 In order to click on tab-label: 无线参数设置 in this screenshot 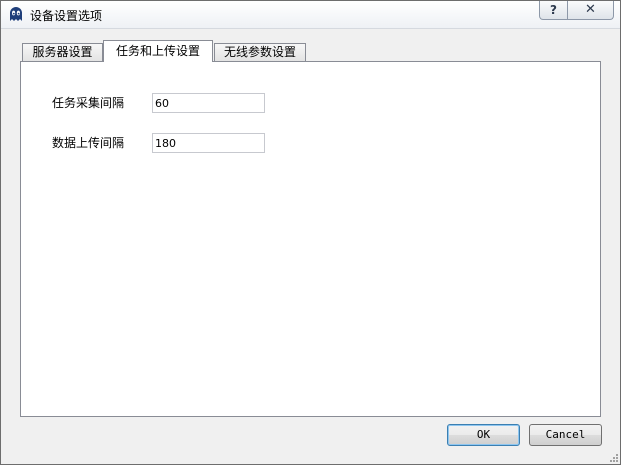, I will do `click(259, 52)`.